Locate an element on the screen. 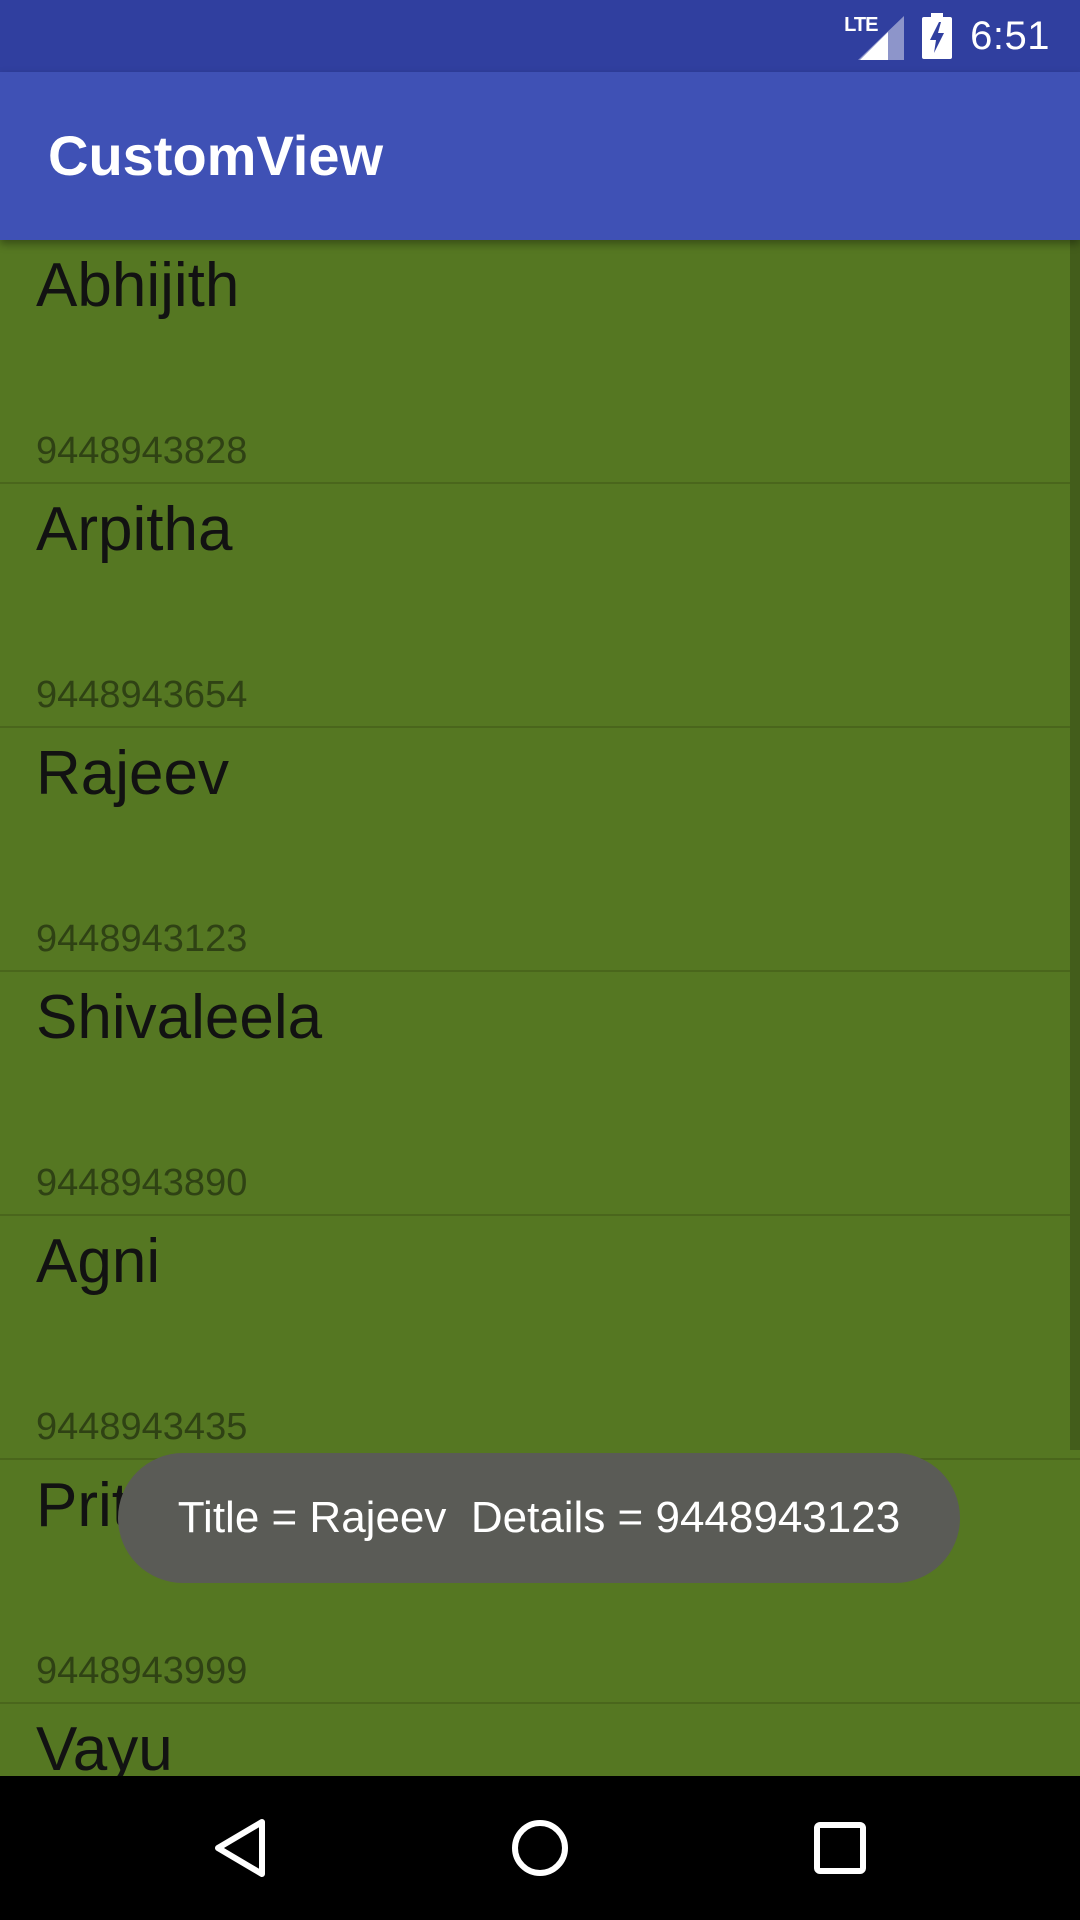  back-triangle-icon is located at coordinates (240, 1848).